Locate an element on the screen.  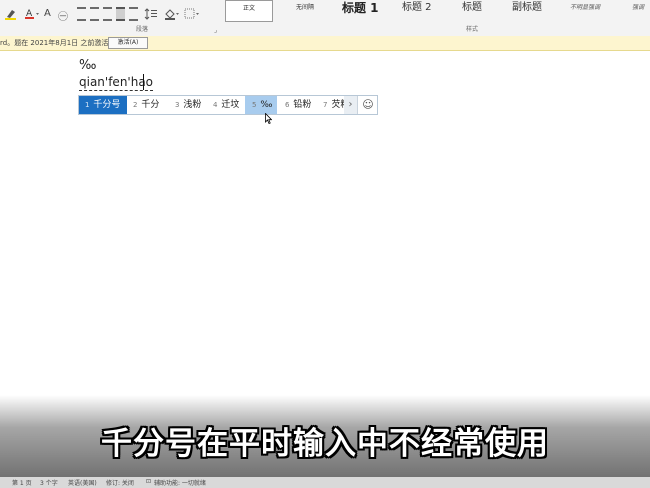
align-right-icon is located at coordinates (107, 14).